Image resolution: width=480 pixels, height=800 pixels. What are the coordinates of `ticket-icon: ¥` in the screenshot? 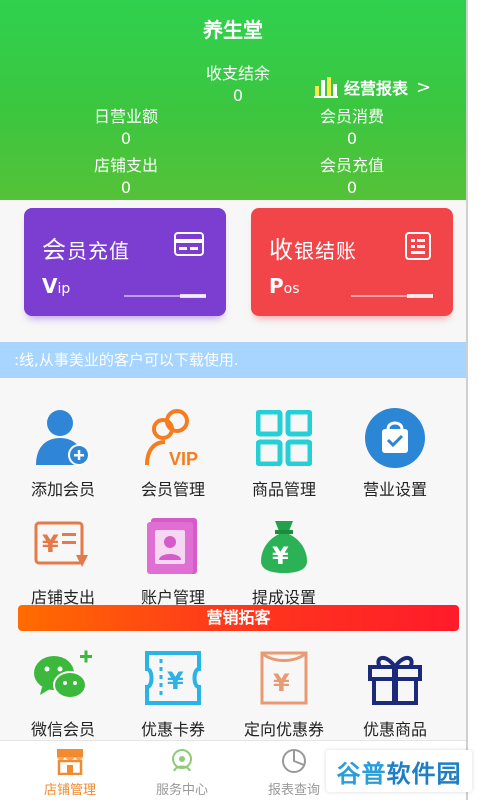 It's located at (173, 678).